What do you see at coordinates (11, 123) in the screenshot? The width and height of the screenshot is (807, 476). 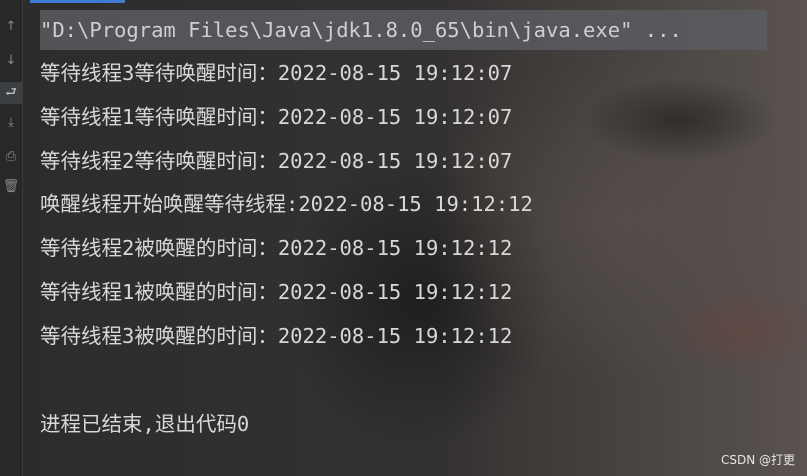 I see `scroll-to-end-icon: ⤓` at bounding box center [11, 123].